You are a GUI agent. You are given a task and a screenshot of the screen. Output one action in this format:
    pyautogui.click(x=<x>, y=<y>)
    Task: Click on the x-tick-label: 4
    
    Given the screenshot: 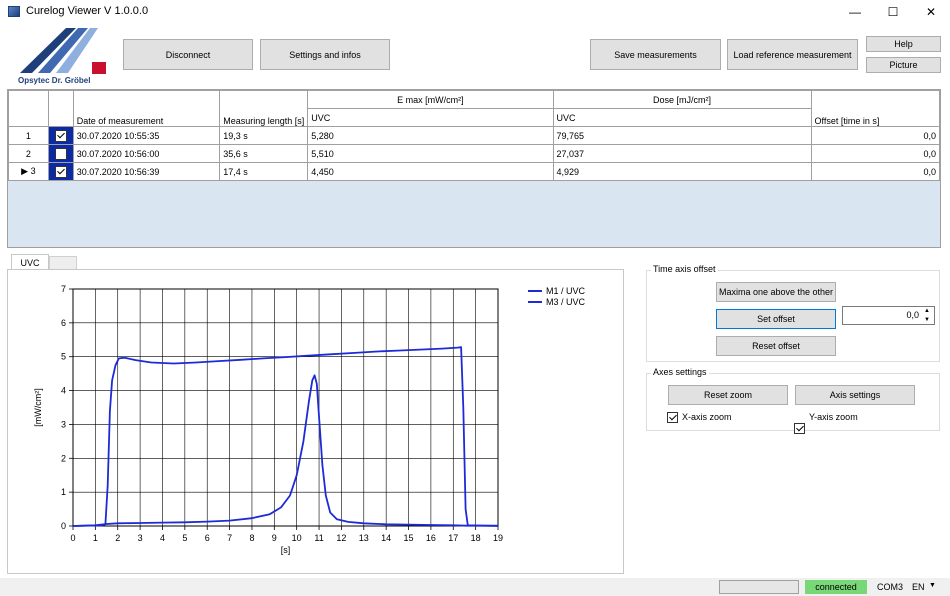 What is the action you would take?
    pyautogui.click(x=162, y=538)
    